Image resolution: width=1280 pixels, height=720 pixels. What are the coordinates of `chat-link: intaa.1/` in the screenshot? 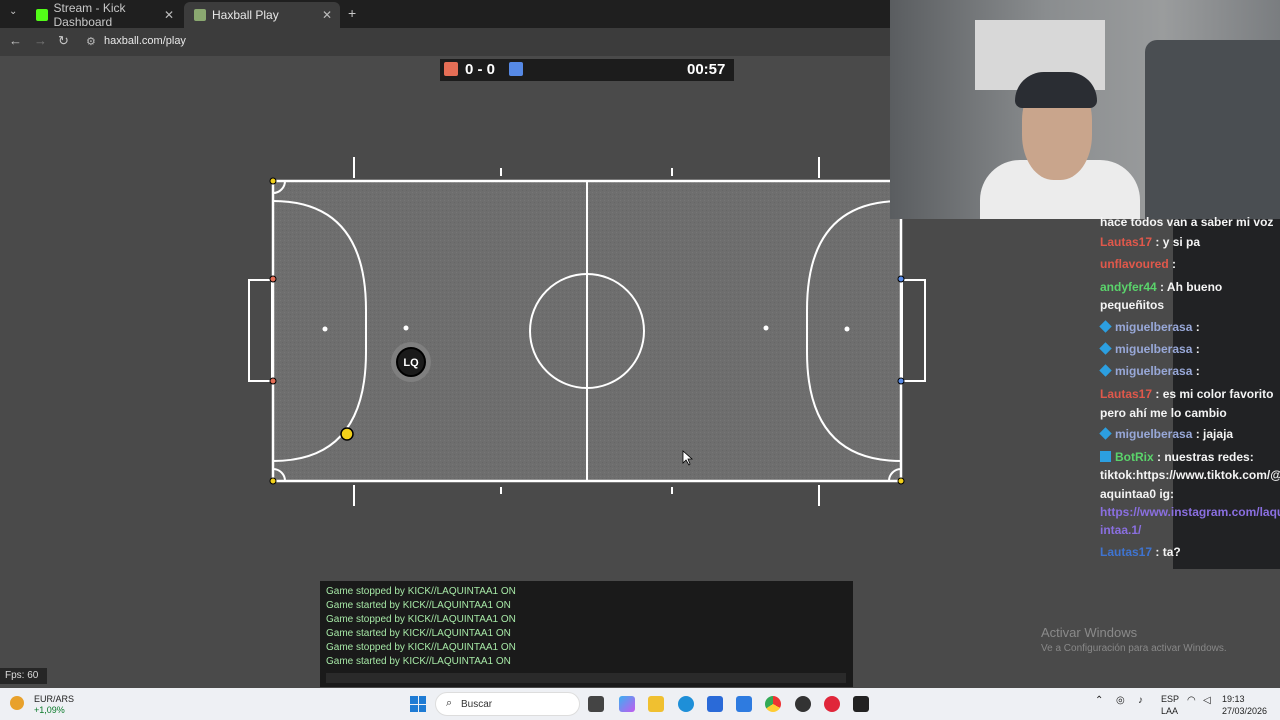 It's located at (1120, 530).